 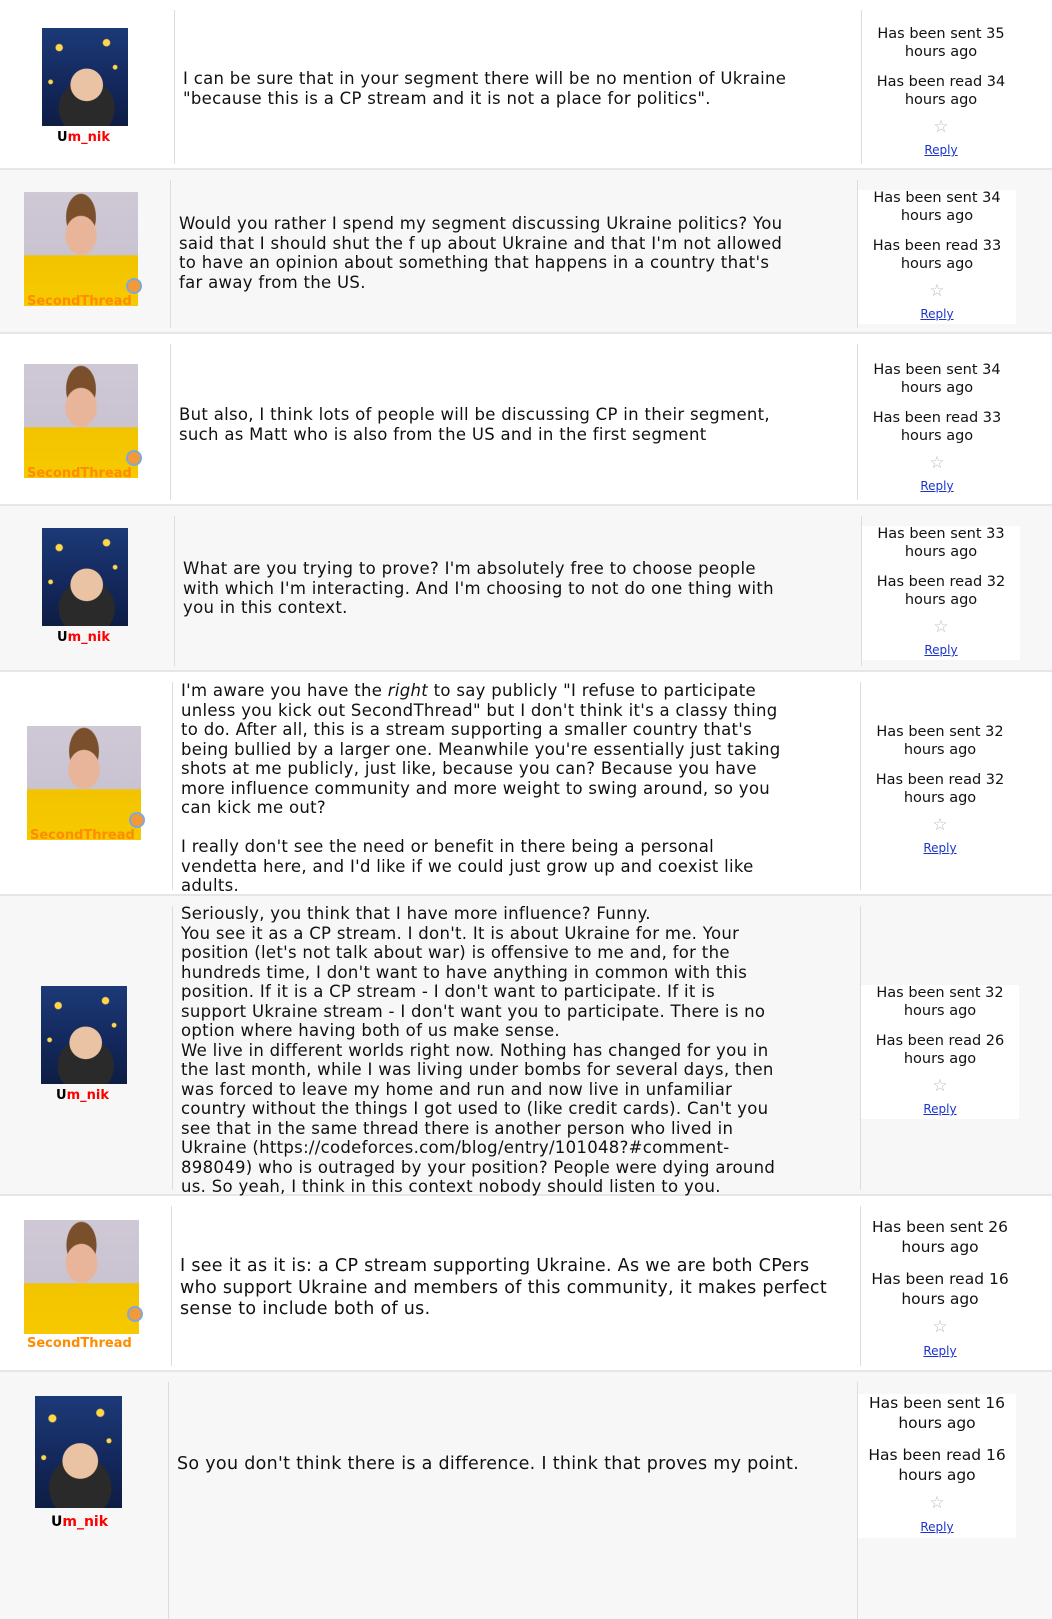 What do you see at coordinates (937, 1413) in the screenshot?
I see `sent-time: Has been sent 16 hours ago` at bounding box center [937, 1413].